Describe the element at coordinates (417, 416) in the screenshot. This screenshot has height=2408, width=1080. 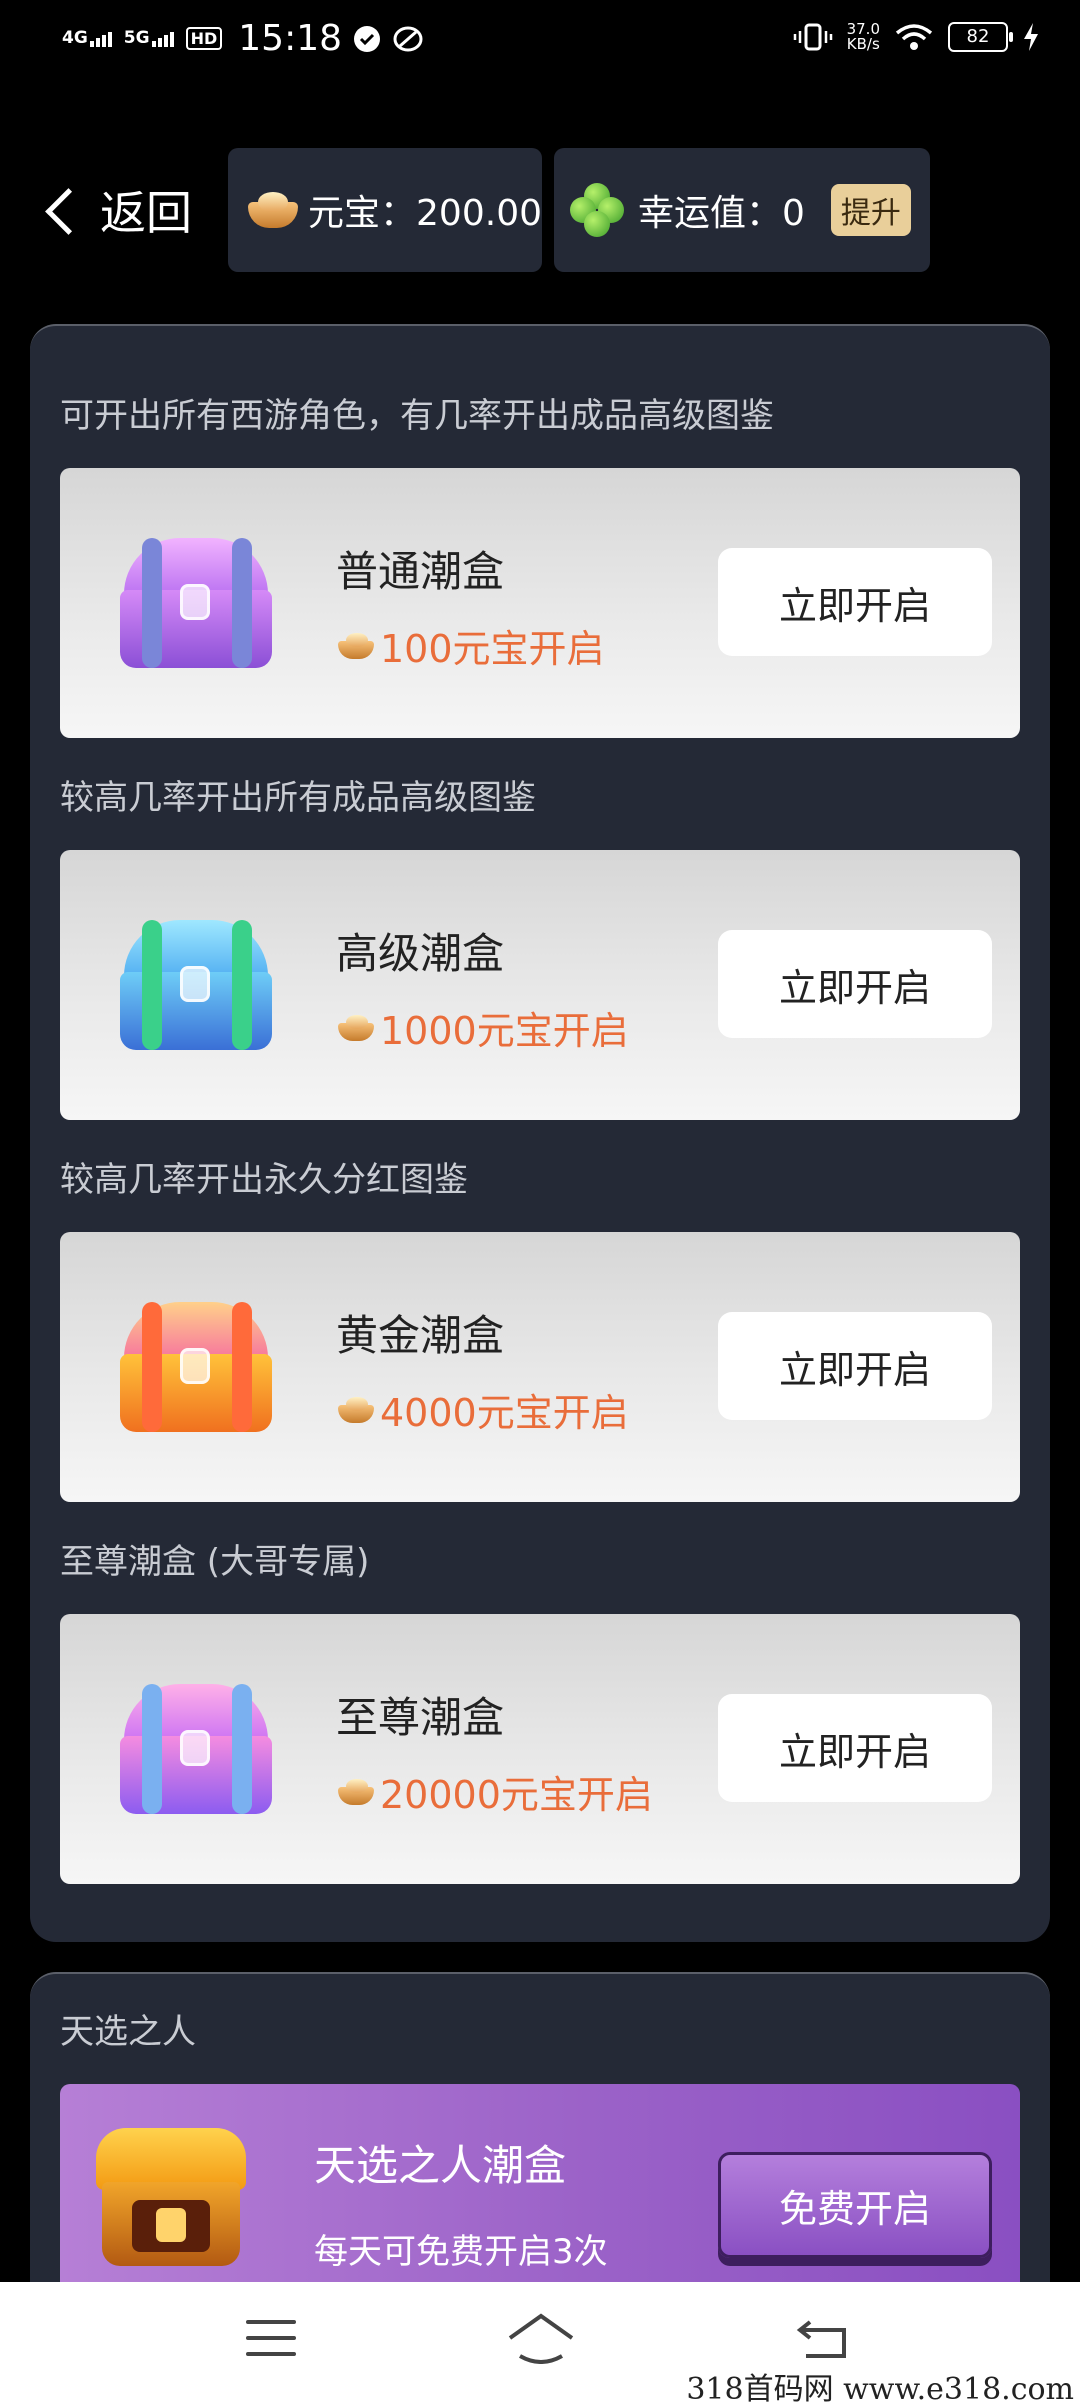
I see `box-caption-normal: 可开出所有西游角色，有几率开出成品高级图鉴` at that location.